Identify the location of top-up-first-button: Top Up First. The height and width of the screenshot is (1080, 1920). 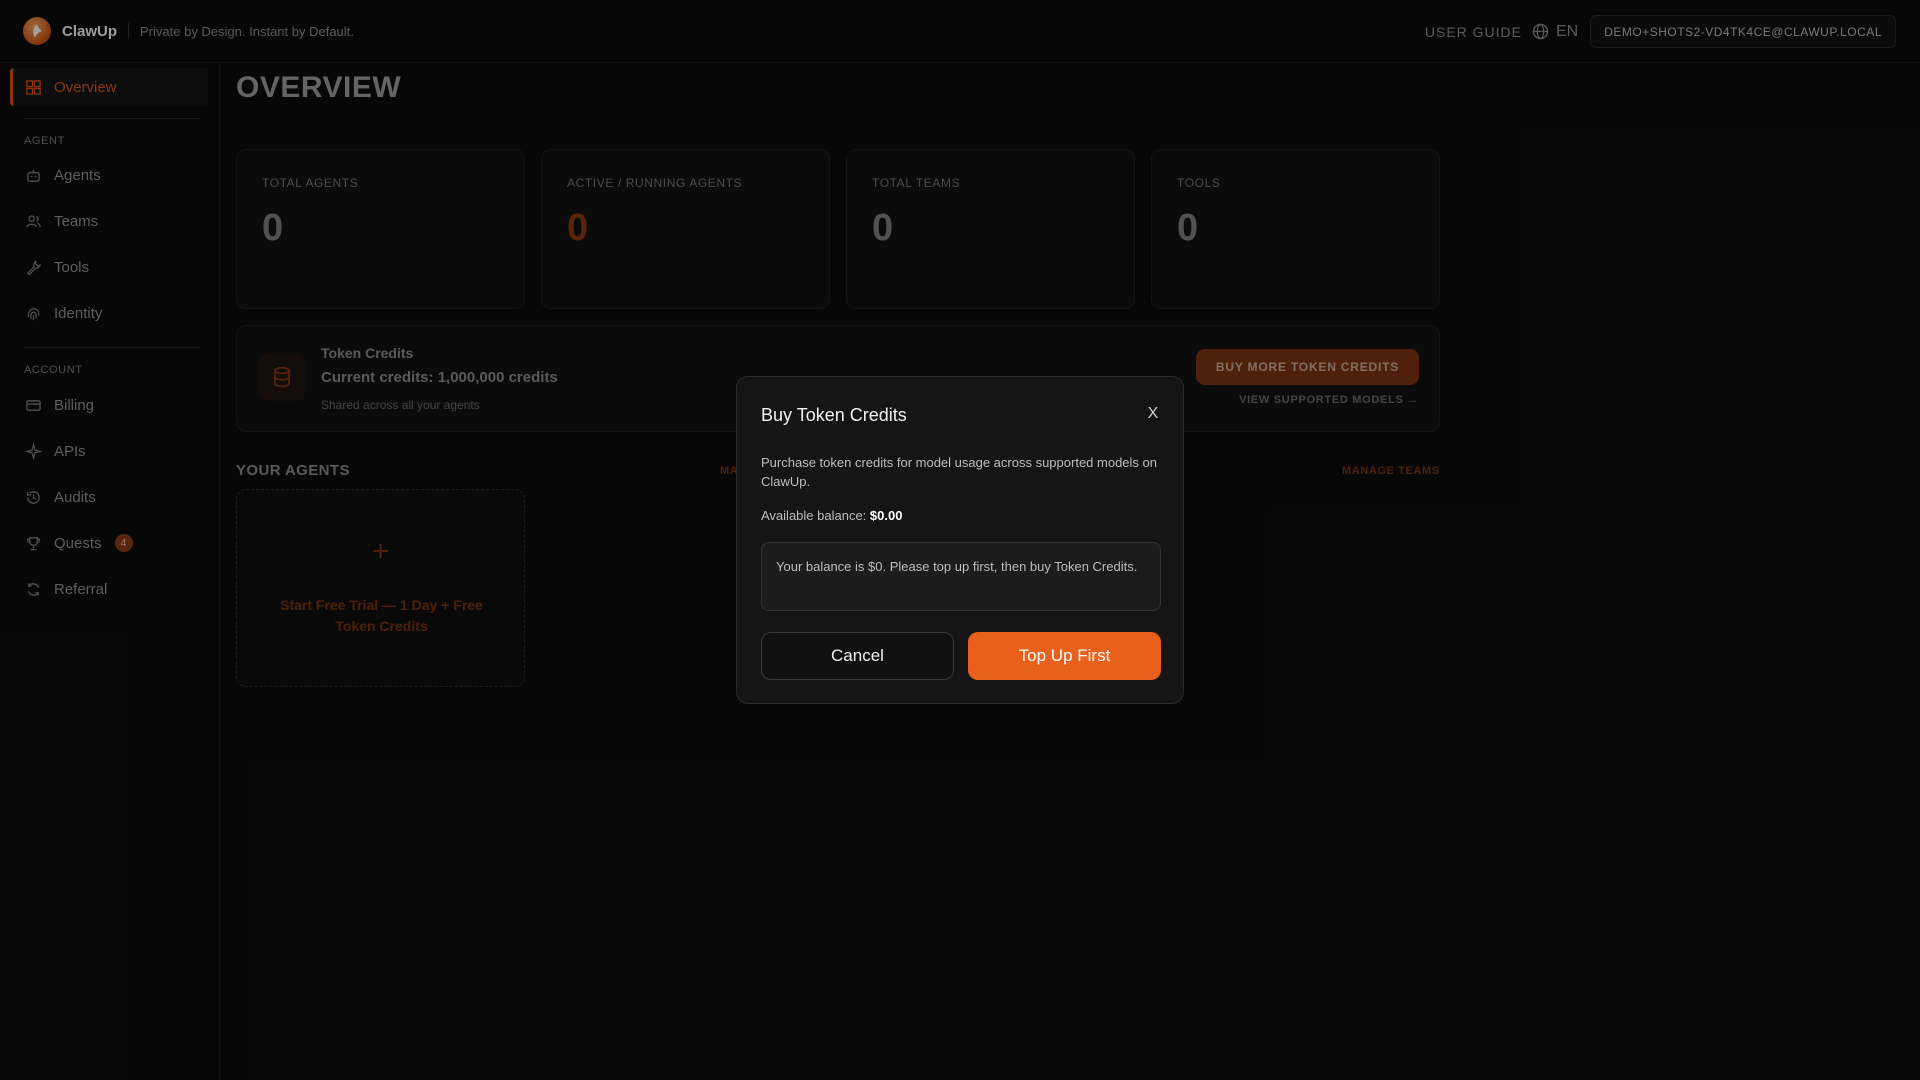
(1064, 656).